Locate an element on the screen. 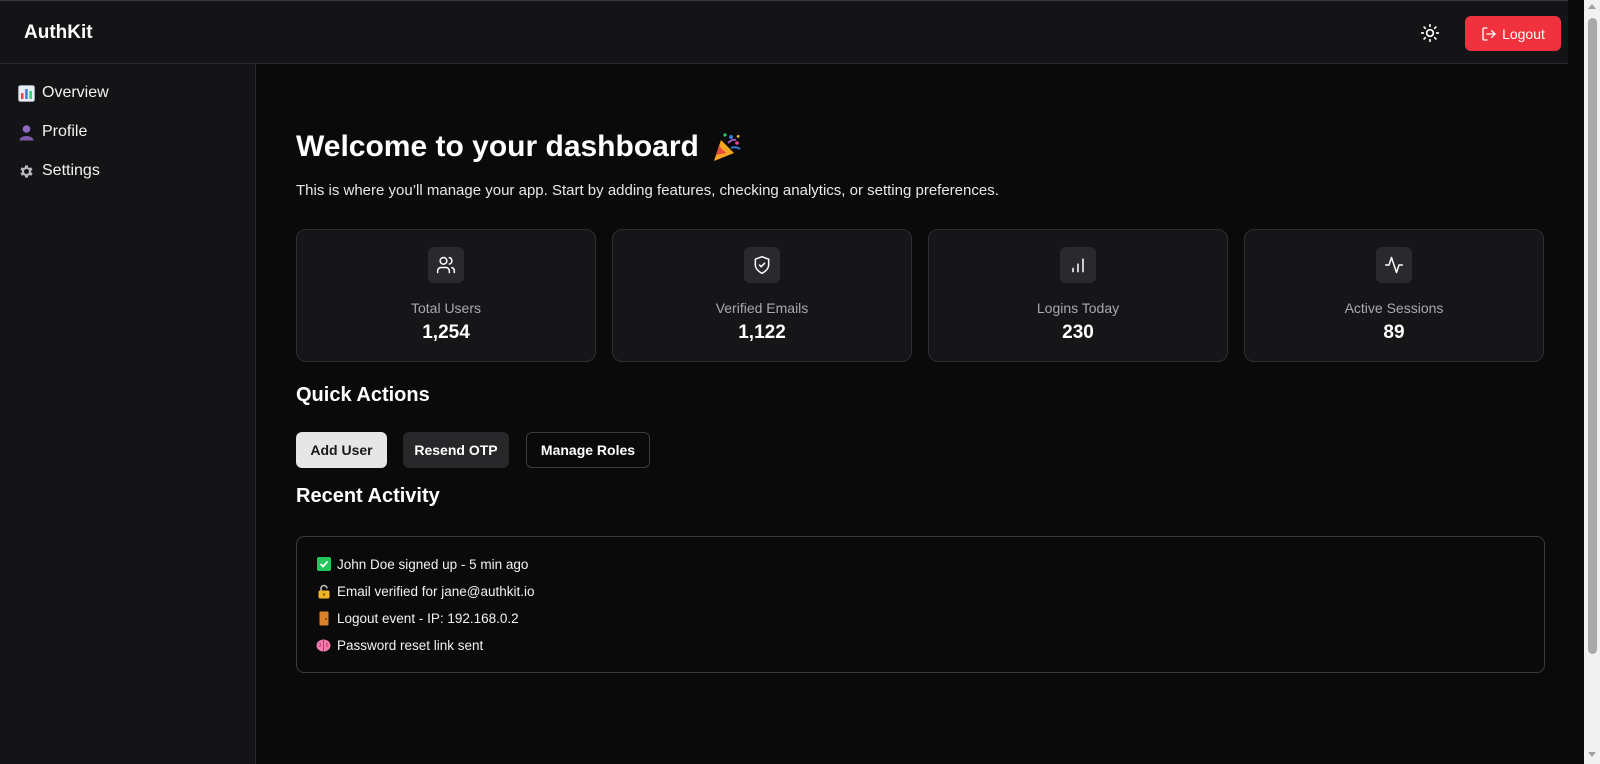  gear-icon is located at coordinates (26, 171).